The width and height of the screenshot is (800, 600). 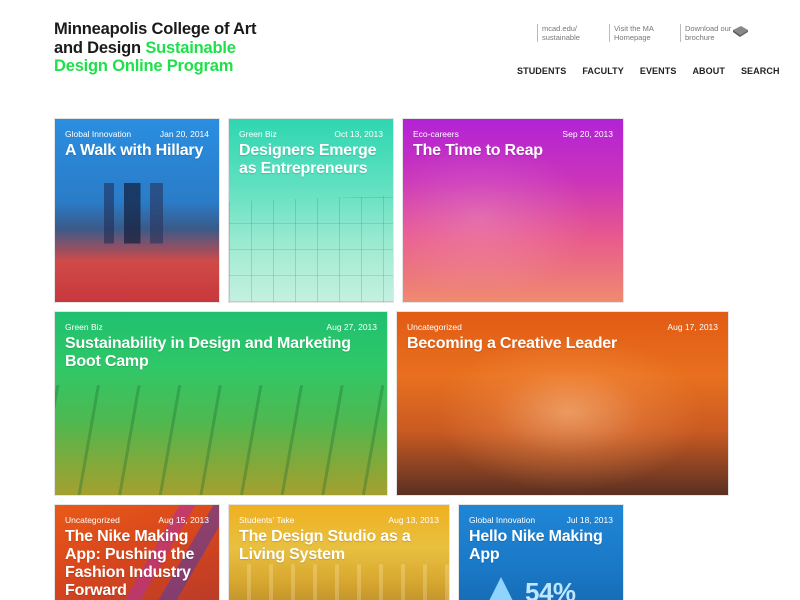 I want to click on nav-about: ABOUT, so click(x=708, y=71).